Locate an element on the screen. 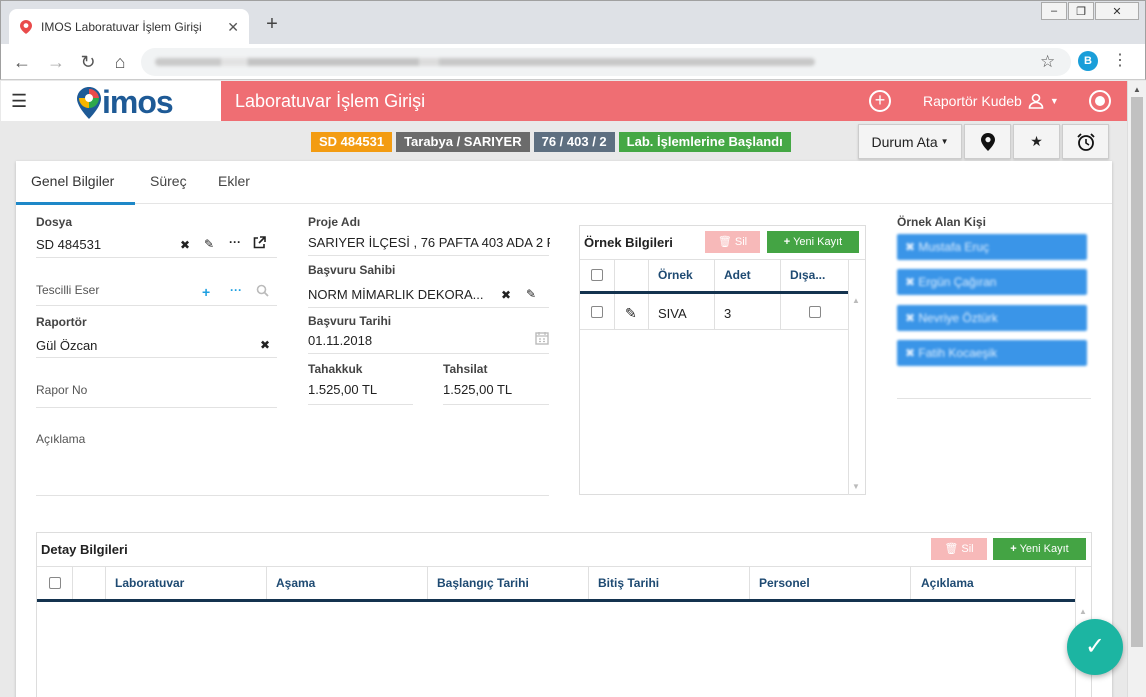 Image resolution: width=1146 pixels, height=697 pixels. sample-taker-label: Örnek Alan Kişi is located at coordinates (941, 222).